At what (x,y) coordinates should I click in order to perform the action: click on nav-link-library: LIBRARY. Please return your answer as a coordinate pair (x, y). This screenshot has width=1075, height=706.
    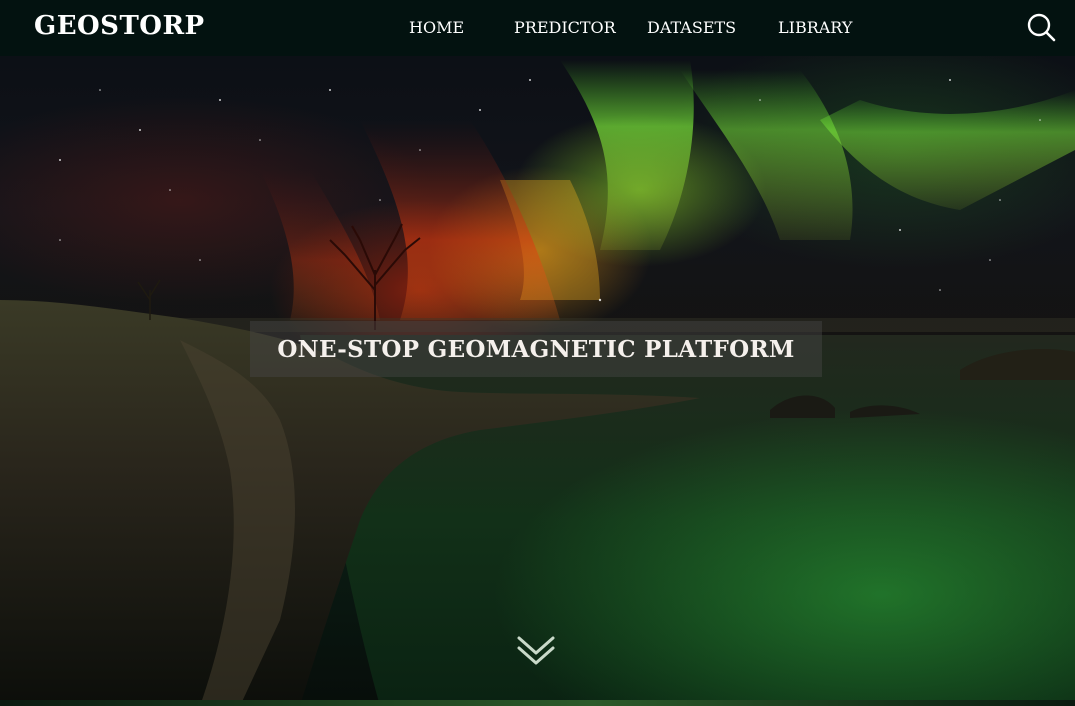
    Looking at the image, I should click on (815, 28).